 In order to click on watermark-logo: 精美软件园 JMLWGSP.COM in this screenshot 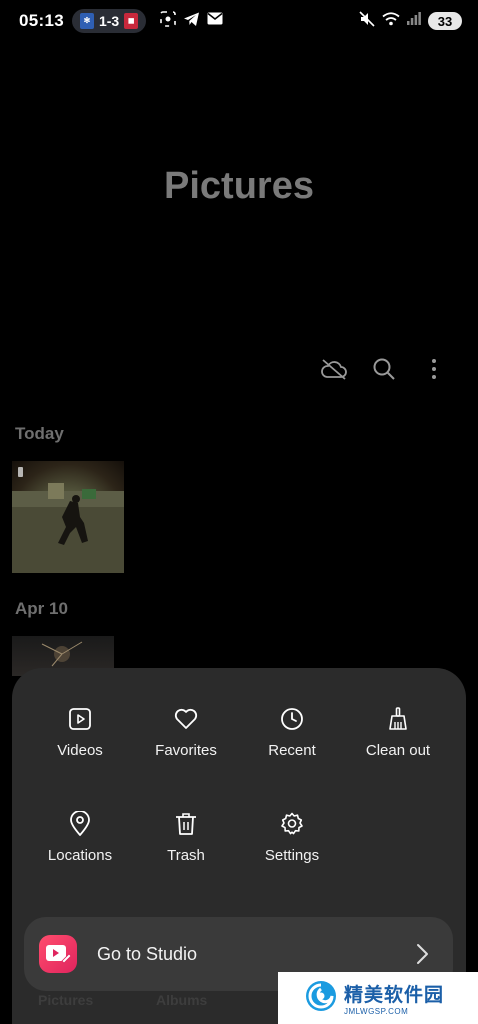, I will do `click(378, 998)`.